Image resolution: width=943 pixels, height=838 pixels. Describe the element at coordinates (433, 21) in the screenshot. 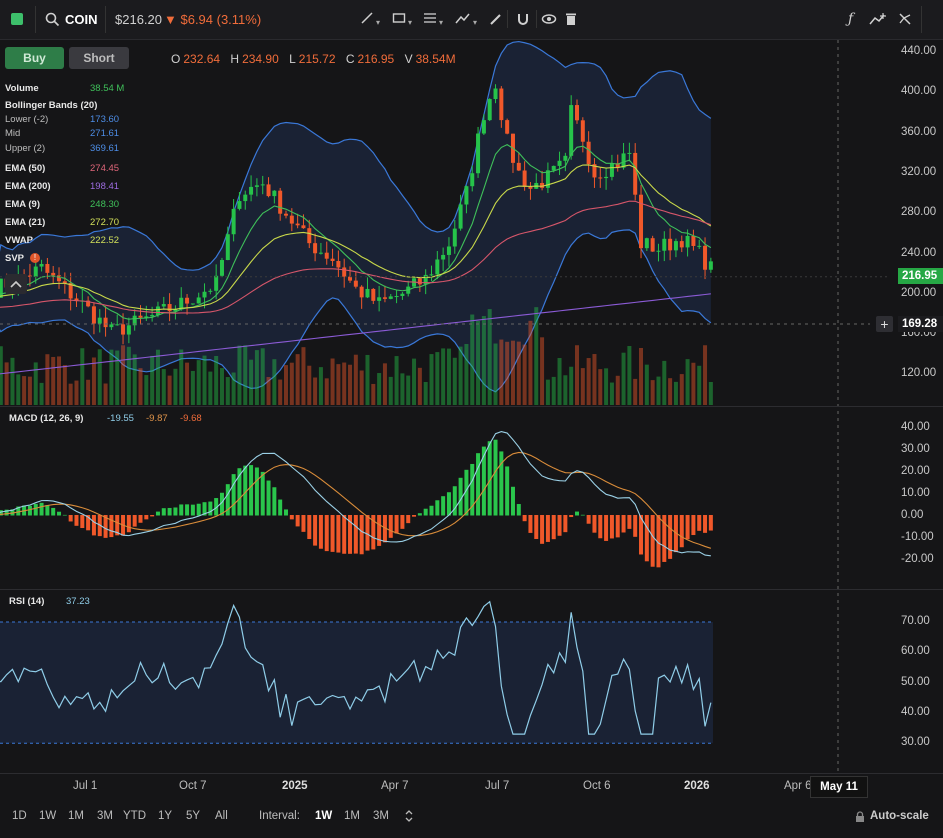

I see `fib-tool: ▾` at that location.